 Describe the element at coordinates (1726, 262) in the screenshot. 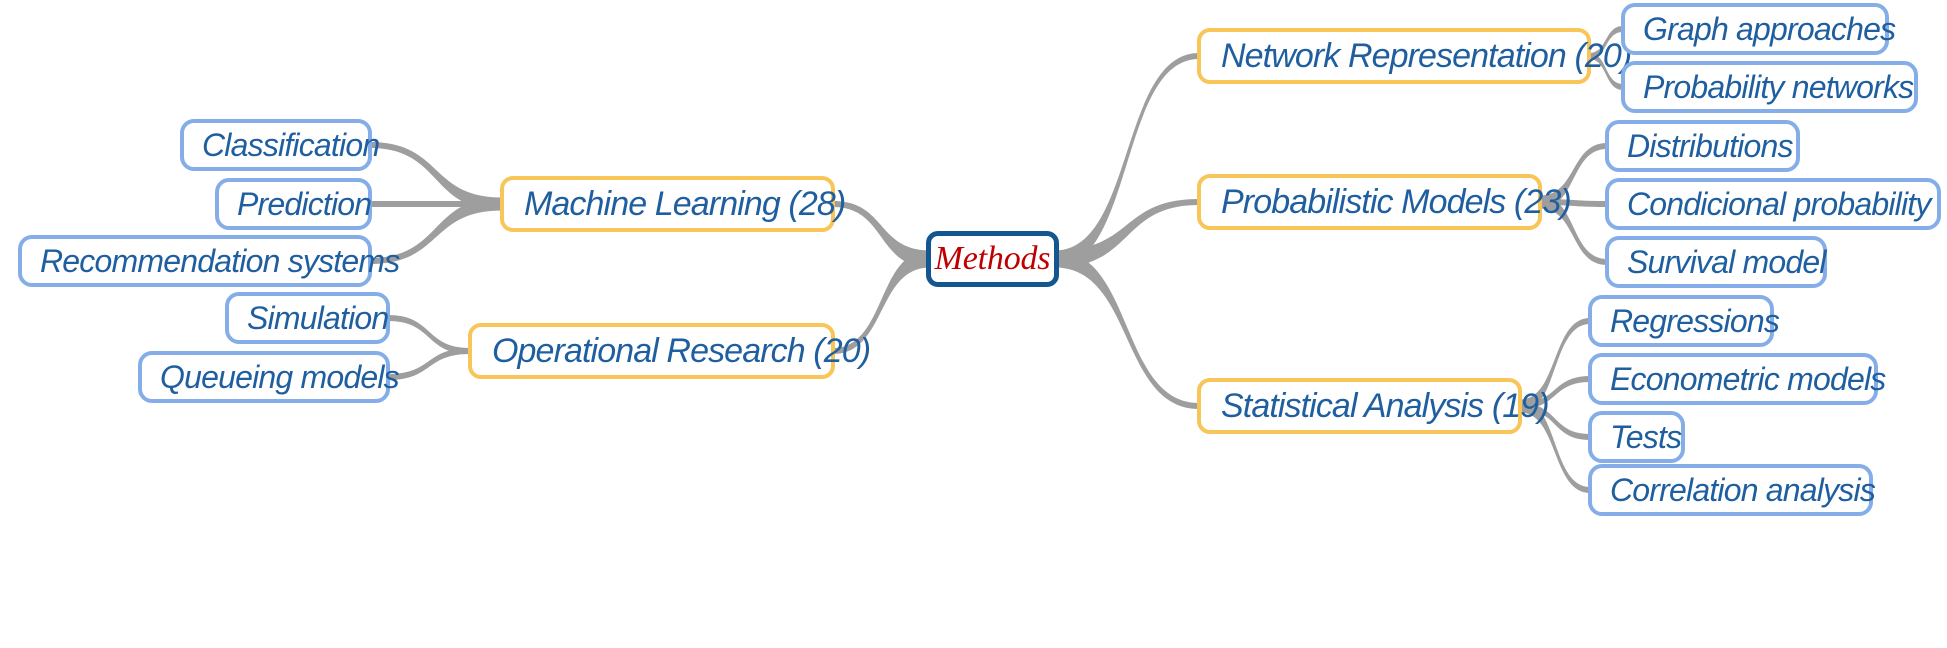

I see `node-leaf-survival-model-label: Survival model` at that location.